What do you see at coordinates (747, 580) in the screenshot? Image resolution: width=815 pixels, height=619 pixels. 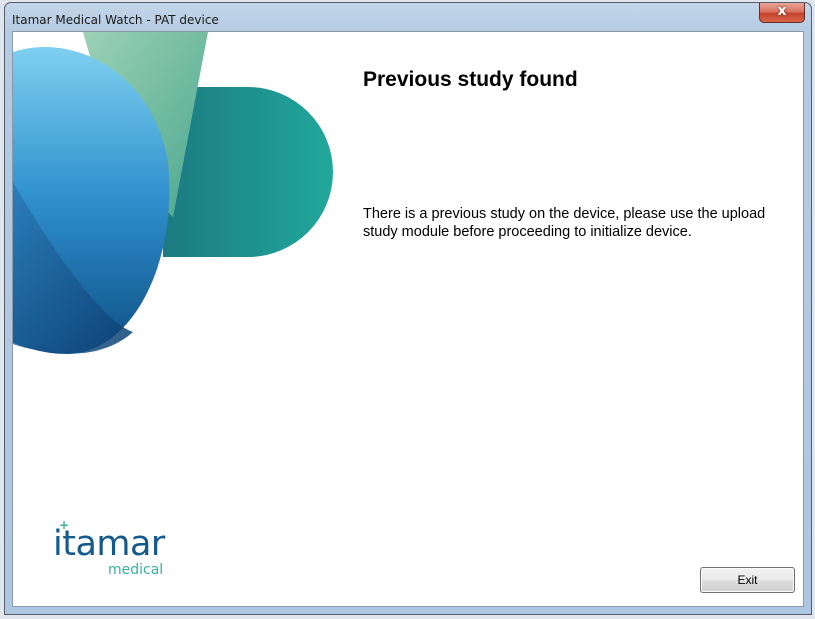 I see `exit-button: Exit` at bounding box center [747, 580].